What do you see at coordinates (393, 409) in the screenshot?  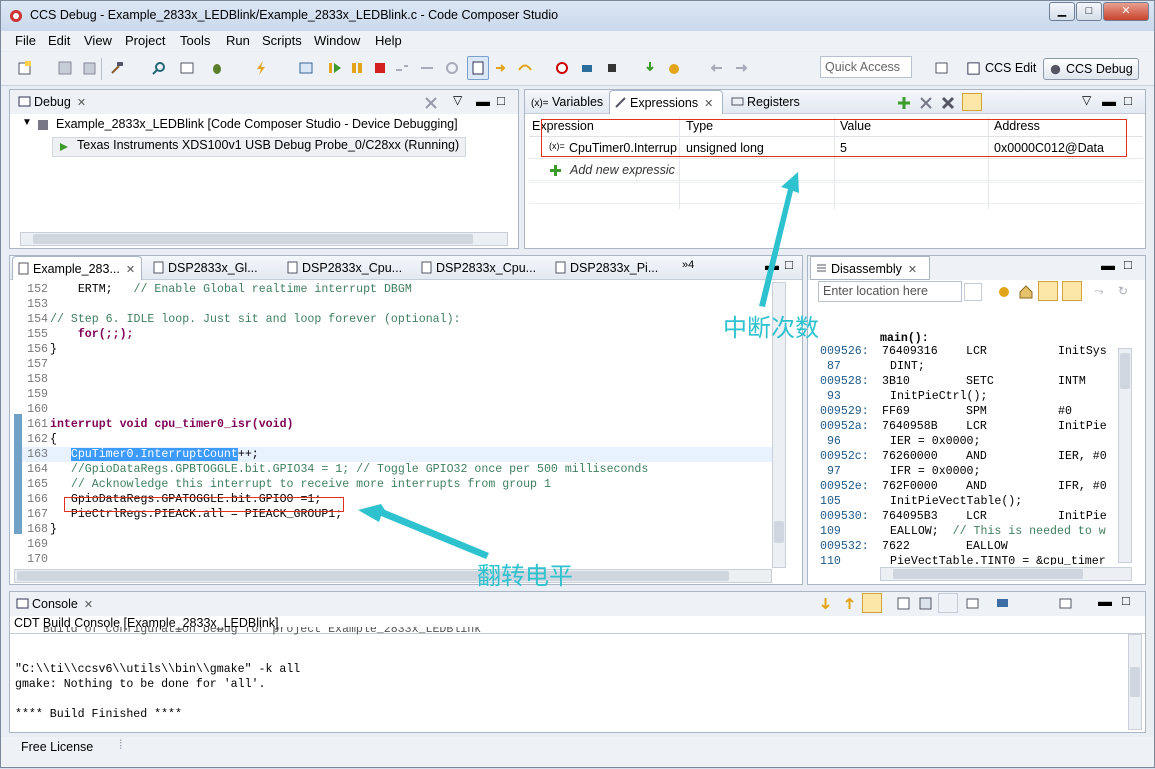 I see `code-line: 160` at bounding box center [393, 409].